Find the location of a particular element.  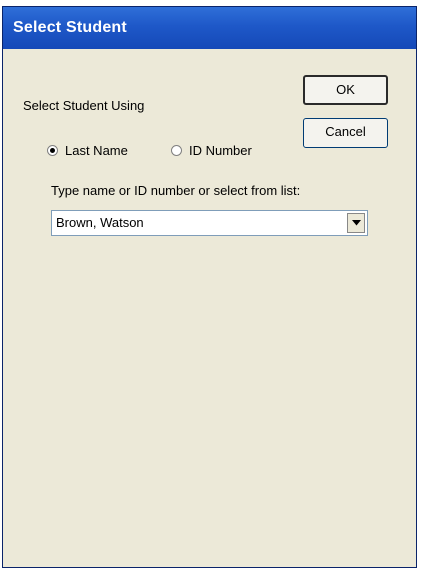

radio-id-number-label: ID Number is located at coordinates (220, 150).